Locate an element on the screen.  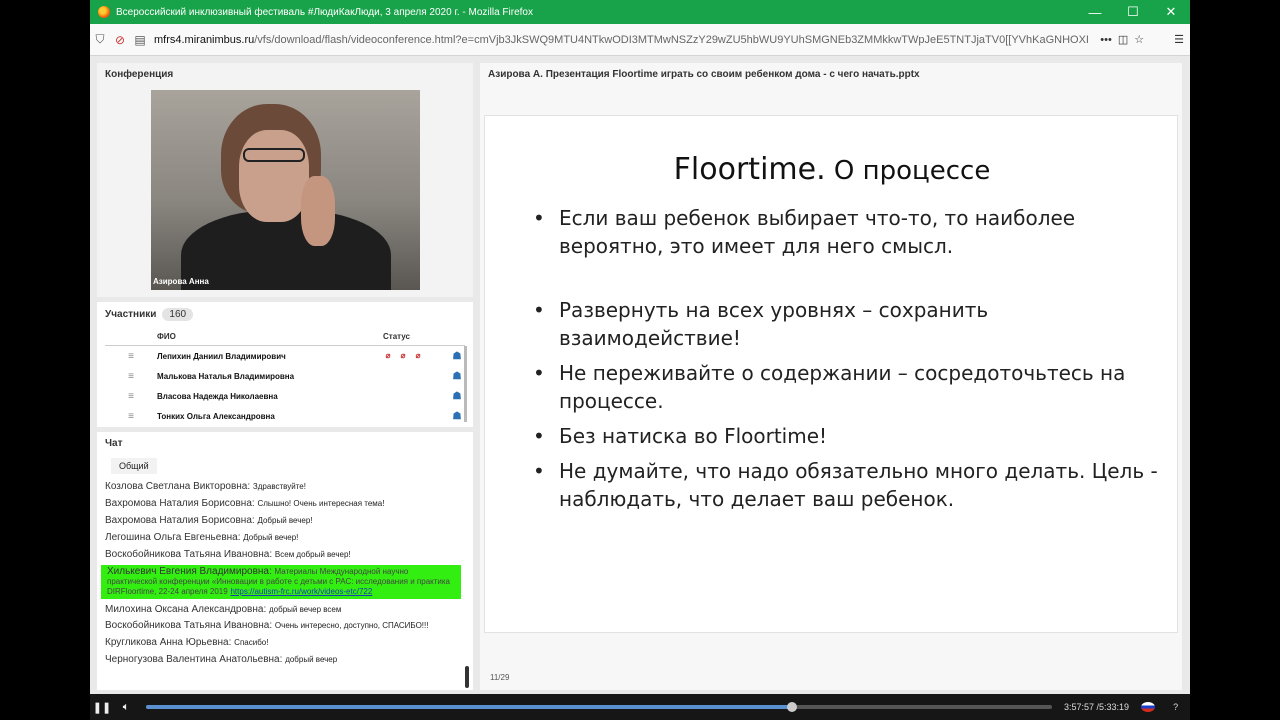
participant-row: ≡ Тонких Ольга Александровна ☗ is located at coordinates (285, 416).